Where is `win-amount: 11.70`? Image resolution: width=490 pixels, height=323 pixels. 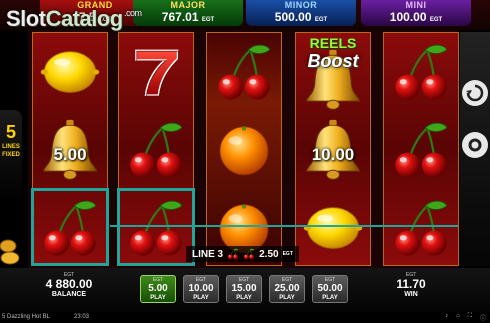 win-amount: 11.70 is located at coordinates (411, 284).